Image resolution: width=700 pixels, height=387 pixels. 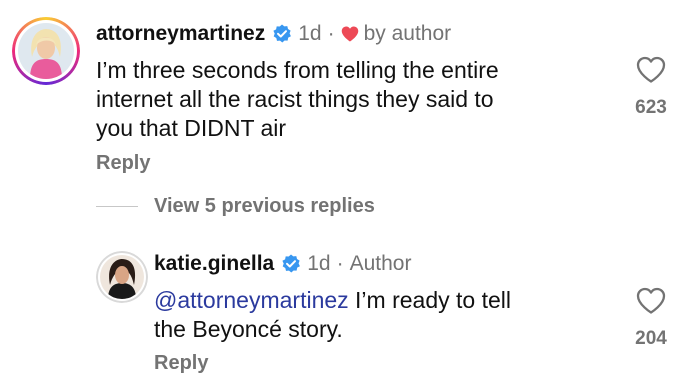 What do you see at coordinates (264, 206) in the screenshot?
I see `view-replies-label: View 5 previous replies` at bounding box center [264, 206].